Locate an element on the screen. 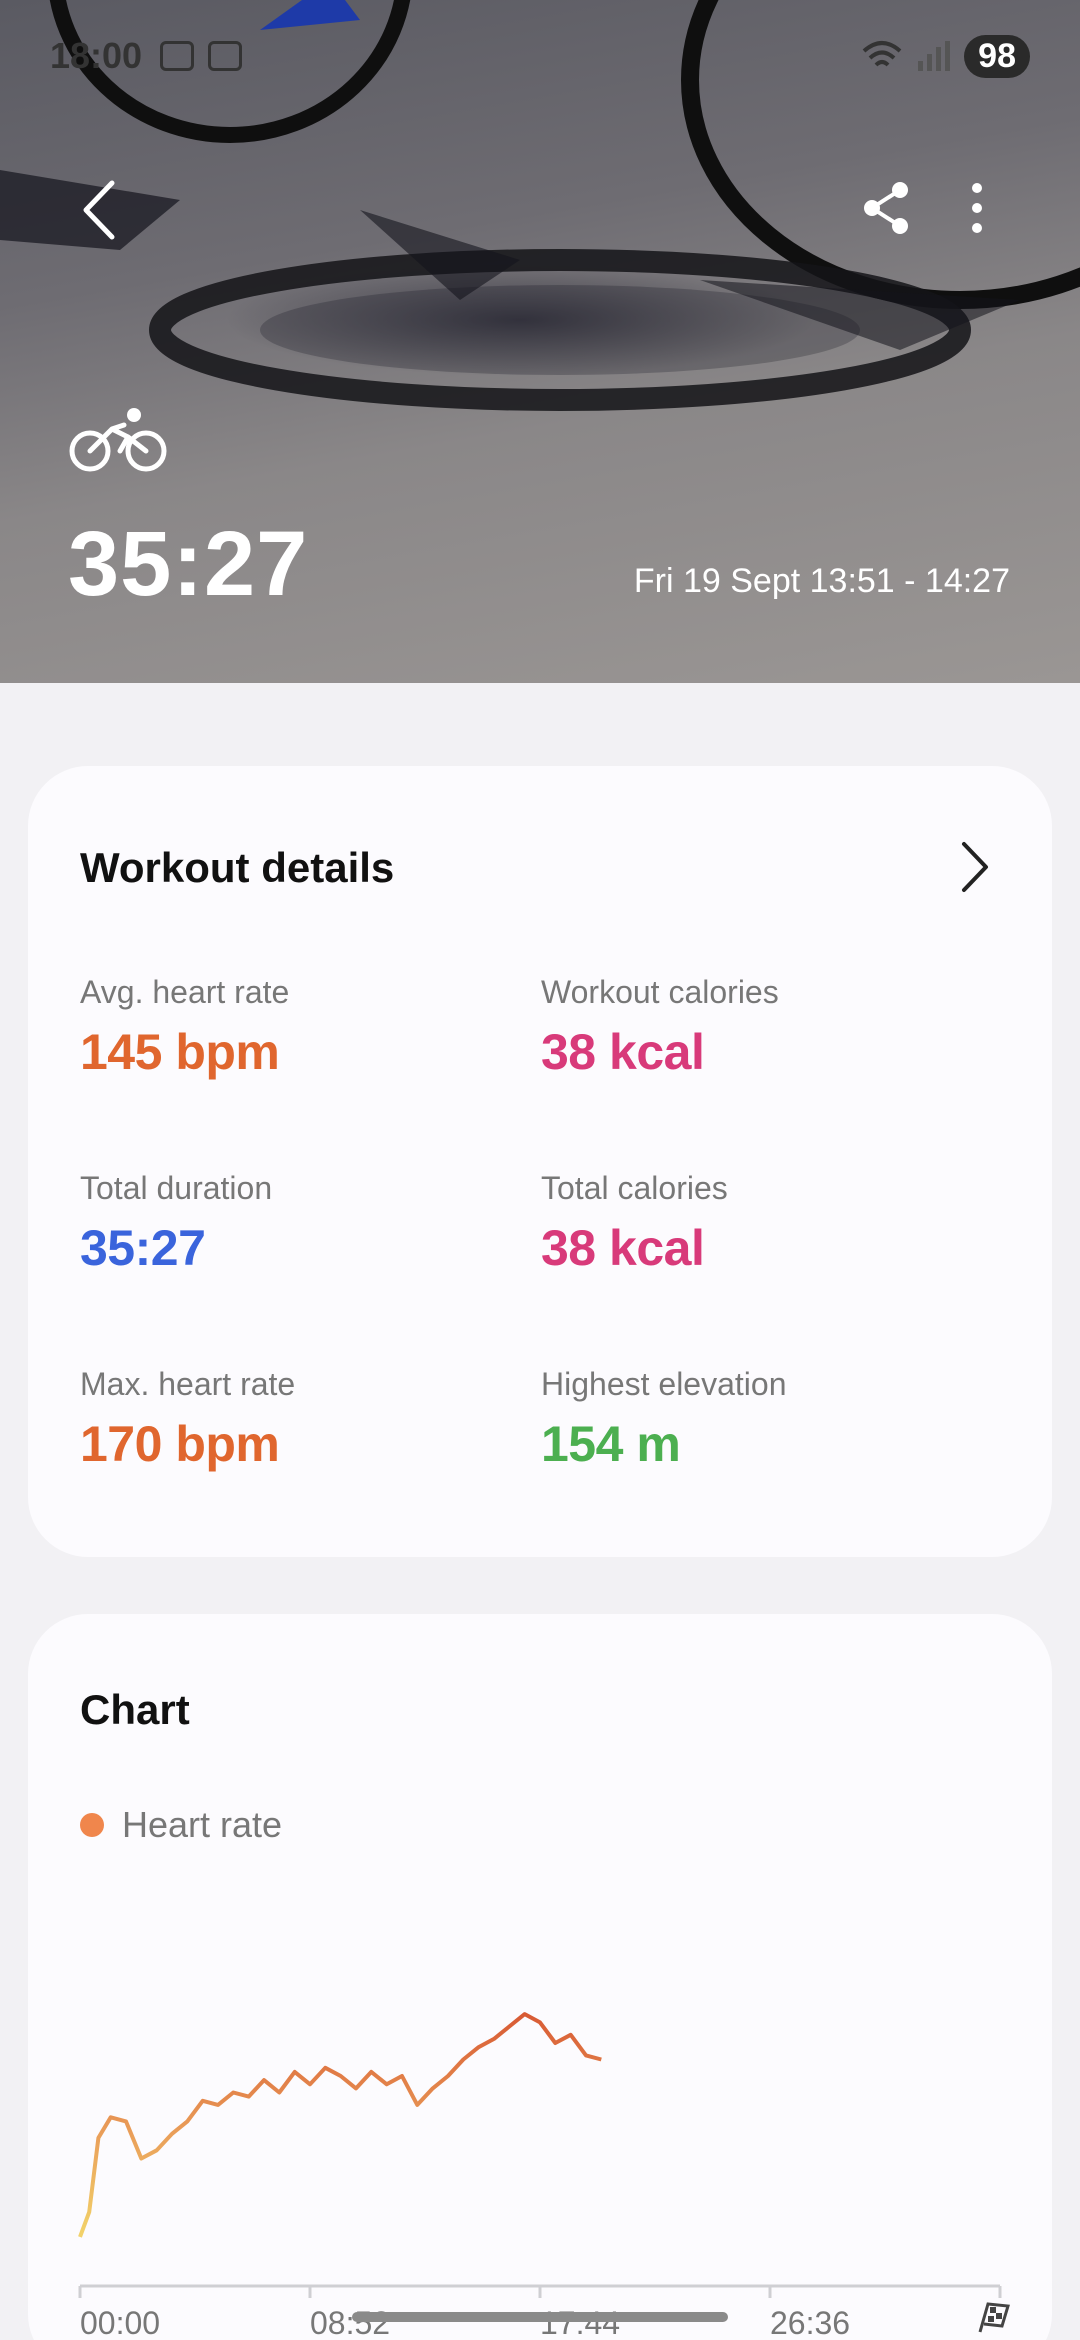 Image resolution: width=1080 pixels, height=2340 pixels. x-tick-label: 26:36 is located at coordinates (810, 2322).